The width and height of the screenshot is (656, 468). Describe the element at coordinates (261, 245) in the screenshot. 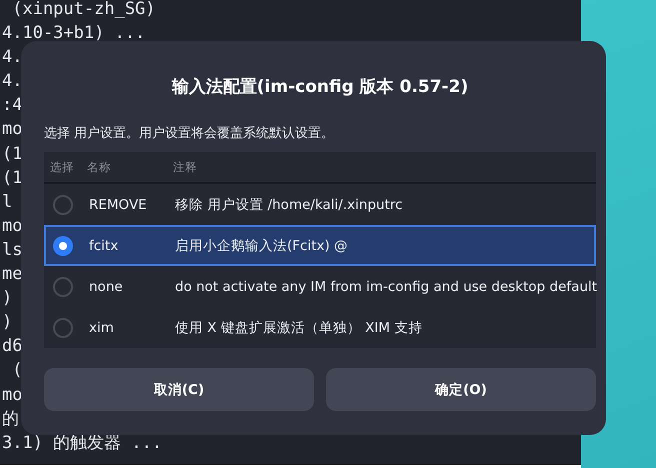

I see `table-cell: 启用小企鹅输入法(Fcitx) @` at that location.